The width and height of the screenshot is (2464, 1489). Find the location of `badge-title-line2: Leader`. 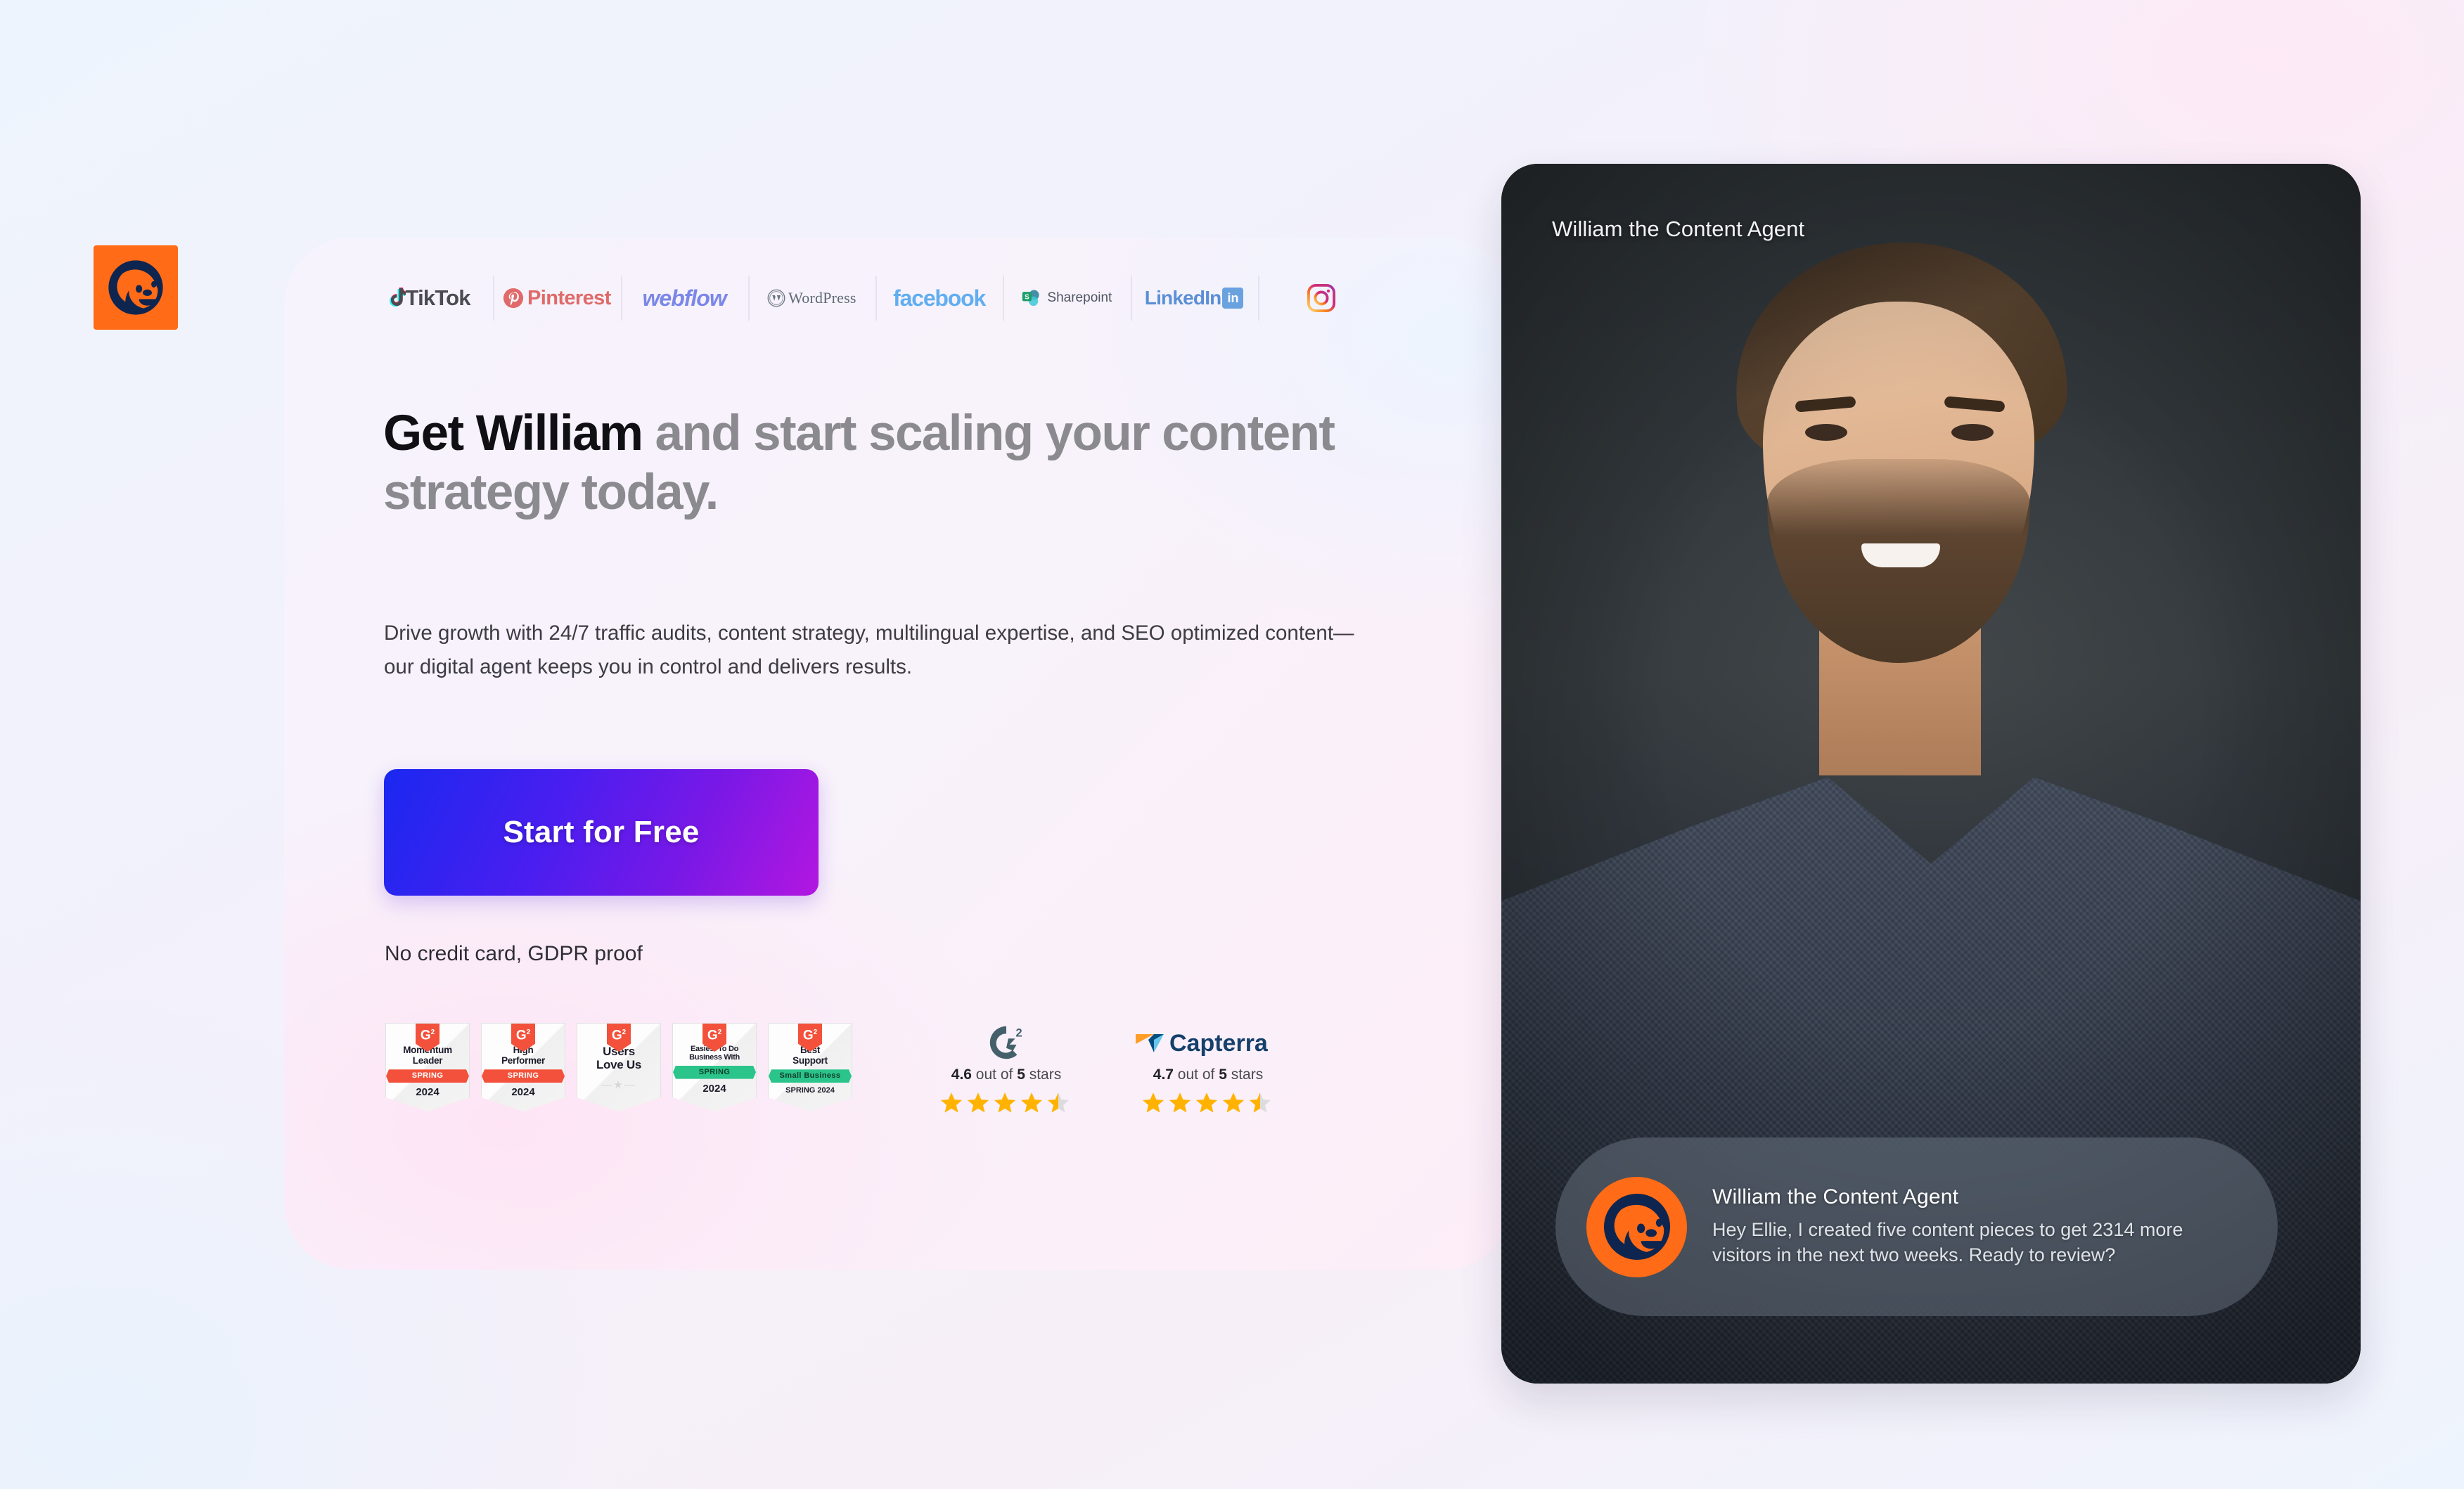

badge-title-line2: Leader is located at coordinates (427, 1060).